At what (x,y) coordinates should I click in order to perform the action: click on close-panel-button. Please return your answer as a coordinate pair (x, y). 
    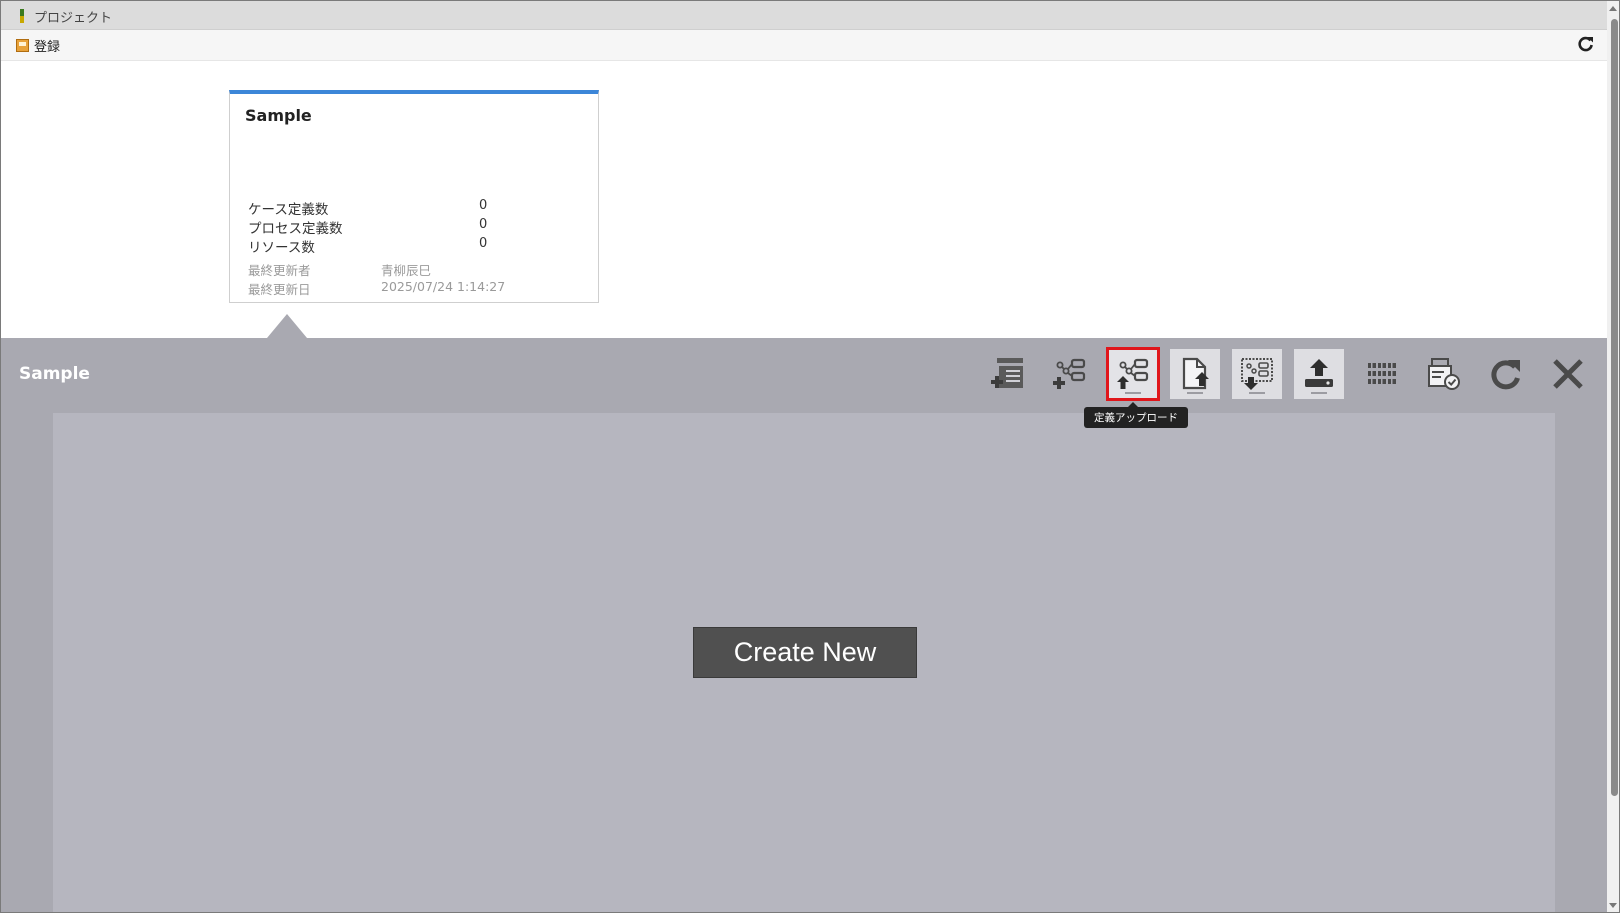
    Looking at the image, I should click on (1568, 374).